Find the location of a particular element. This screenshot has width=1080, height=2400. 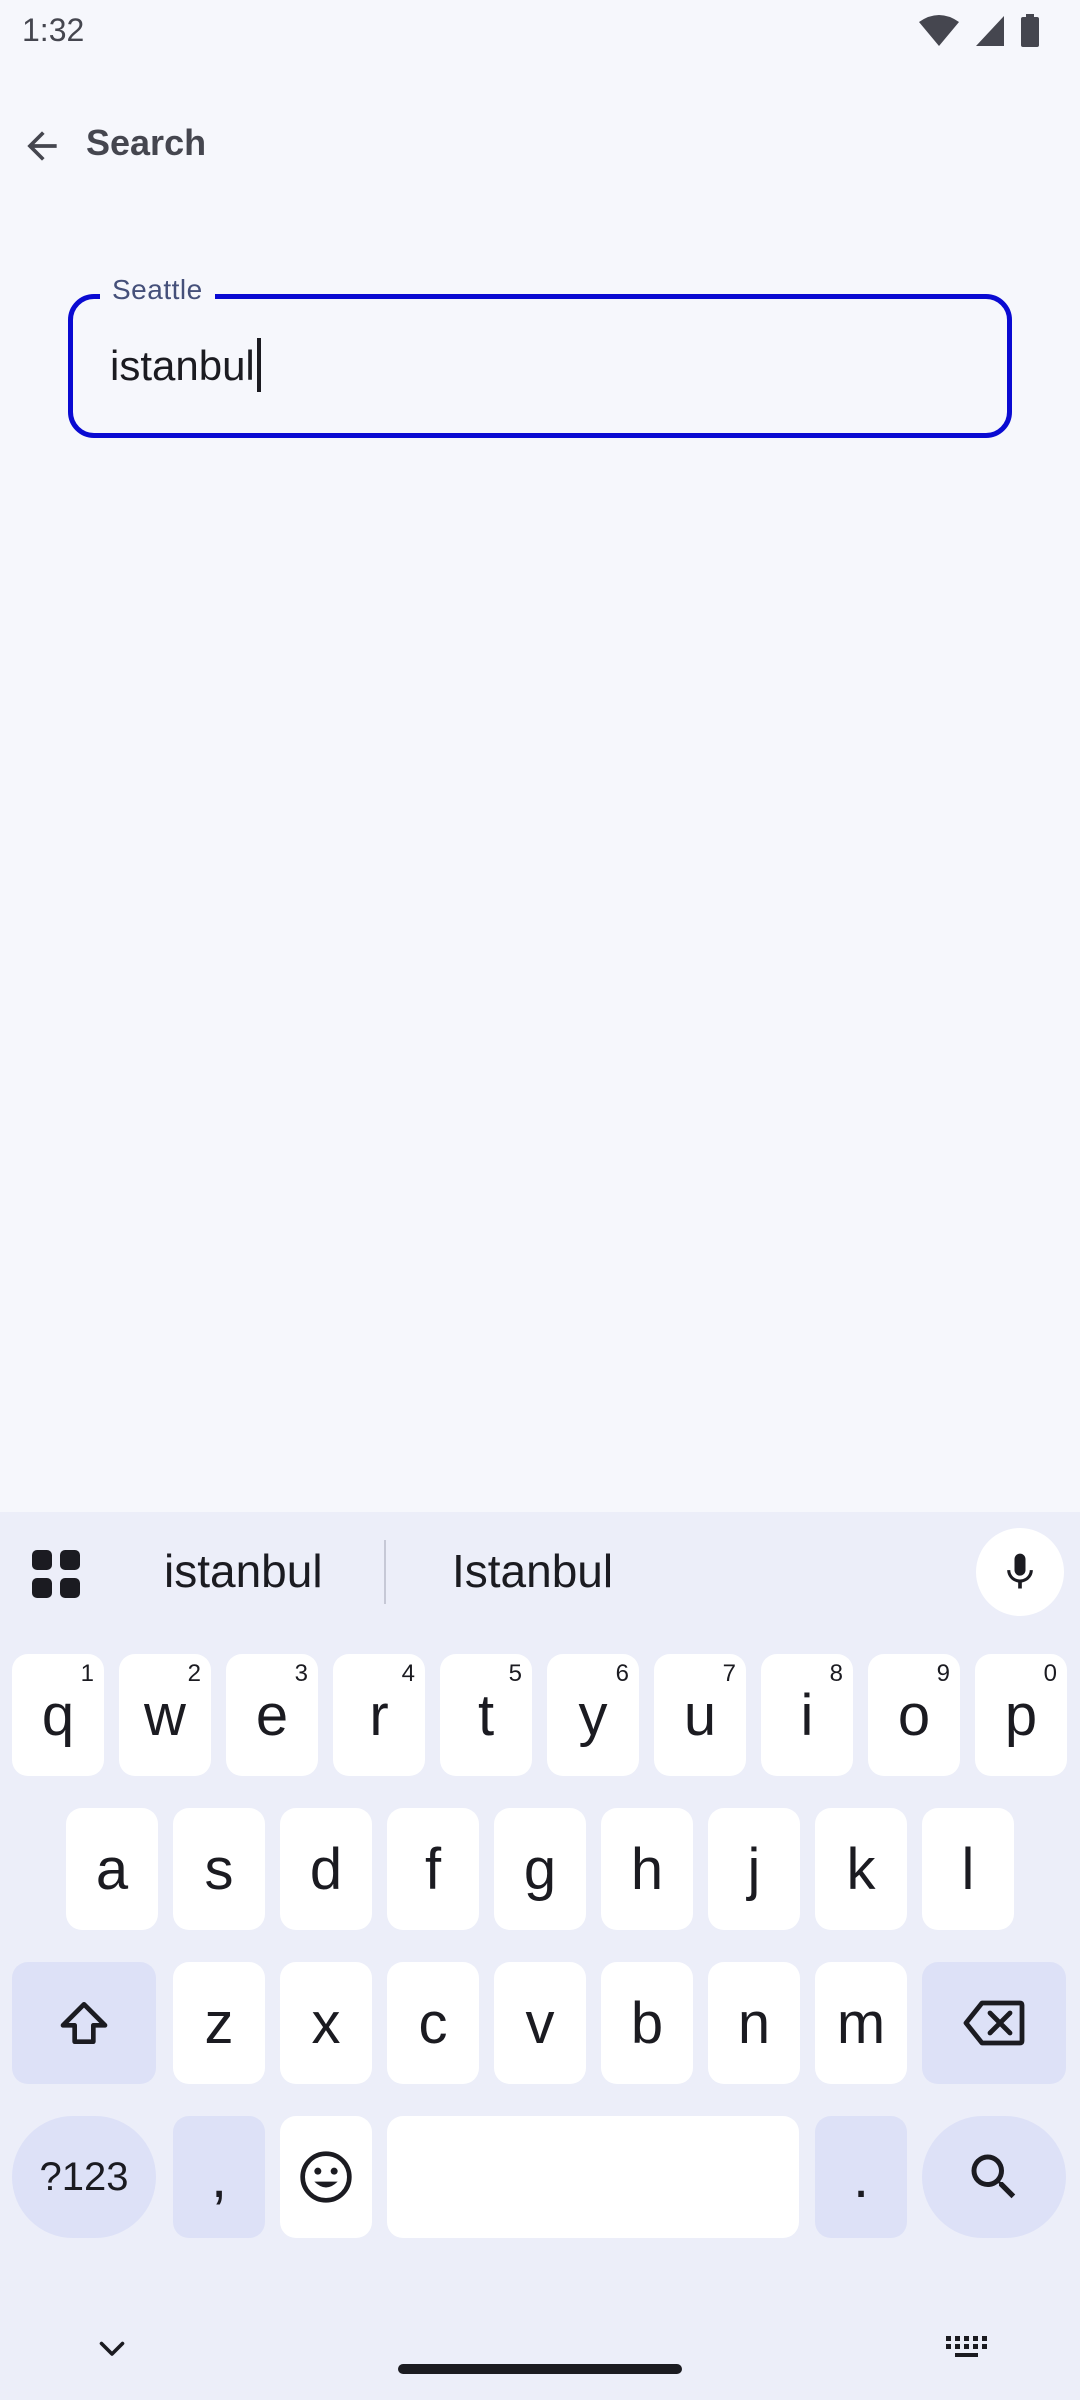

comma-key: , is located at coordinates (219, 2177).